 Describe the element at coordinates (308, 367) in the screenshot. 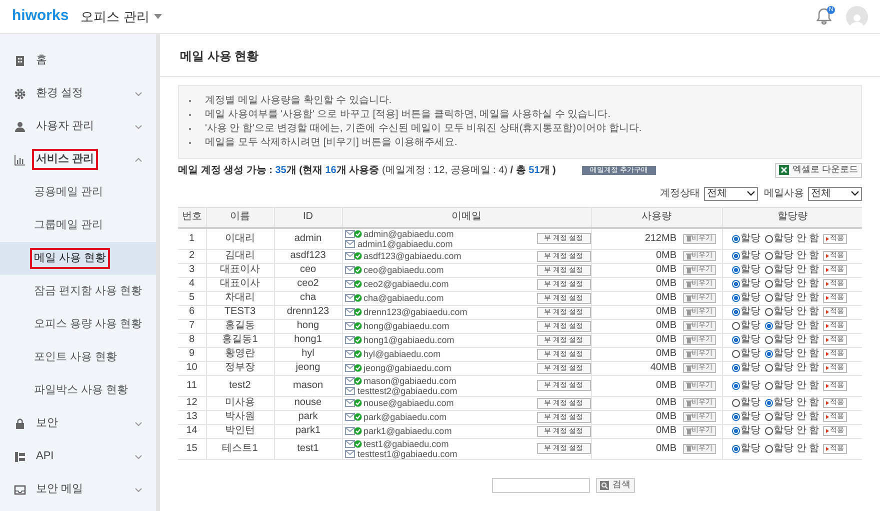

I see `user-id: jeong` at that location.